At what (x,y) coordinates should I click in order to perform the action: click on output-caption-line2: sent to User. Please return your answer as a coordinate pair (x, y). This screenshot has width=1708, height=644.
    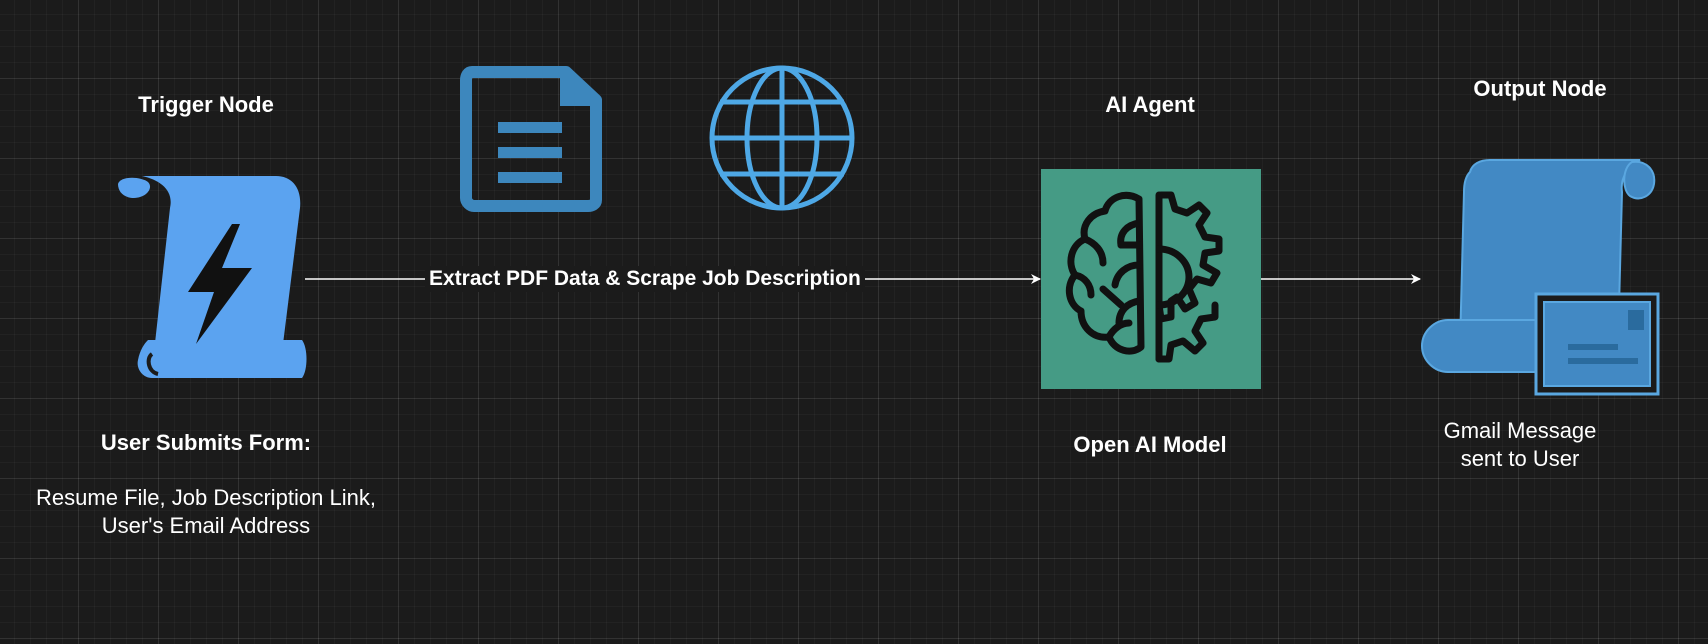
    Looking at the image, I should click on (1520, 458).